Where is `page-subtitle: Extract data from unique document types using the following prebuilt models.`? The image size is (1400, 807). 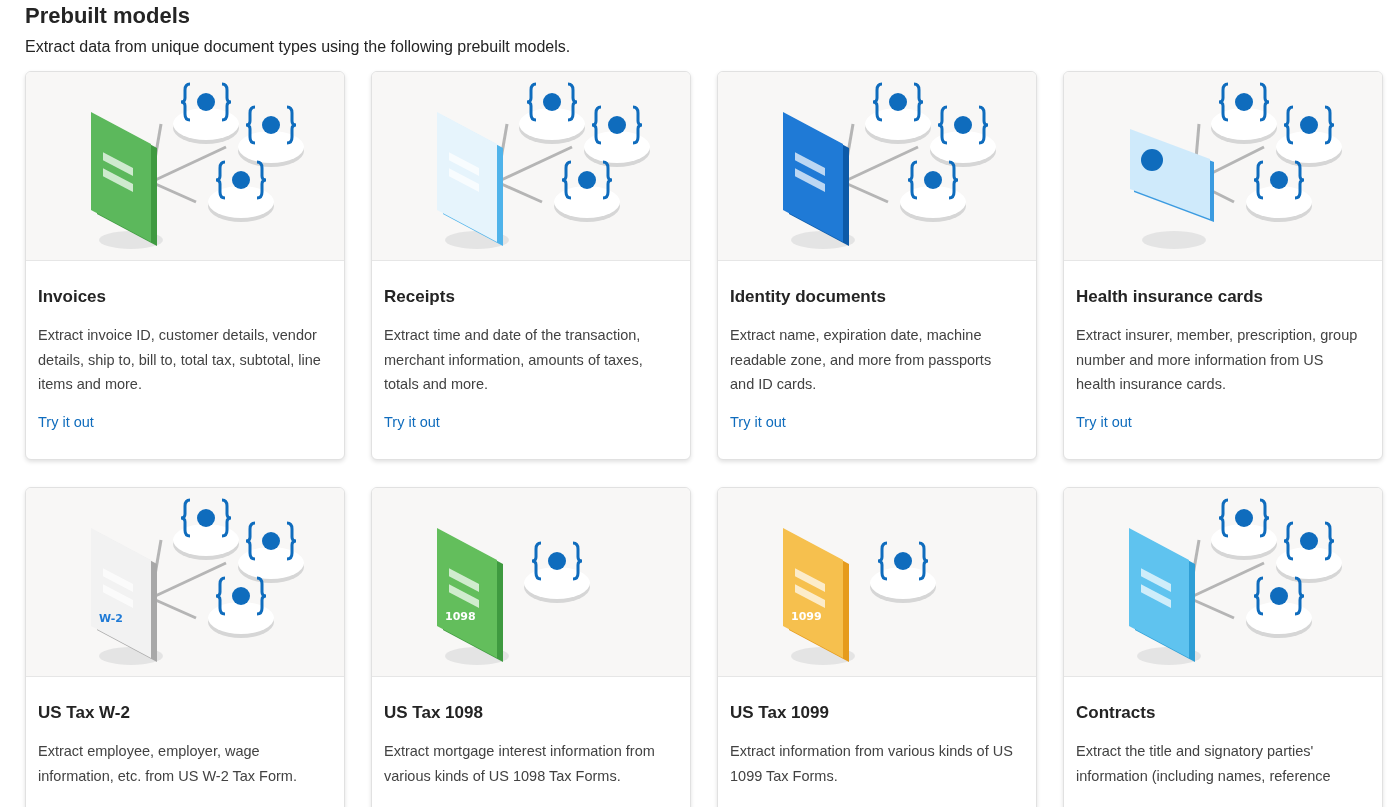
page-subtitle: Extract data from unique document types using the following prebuilt models. is located at coordinates (298, 47).